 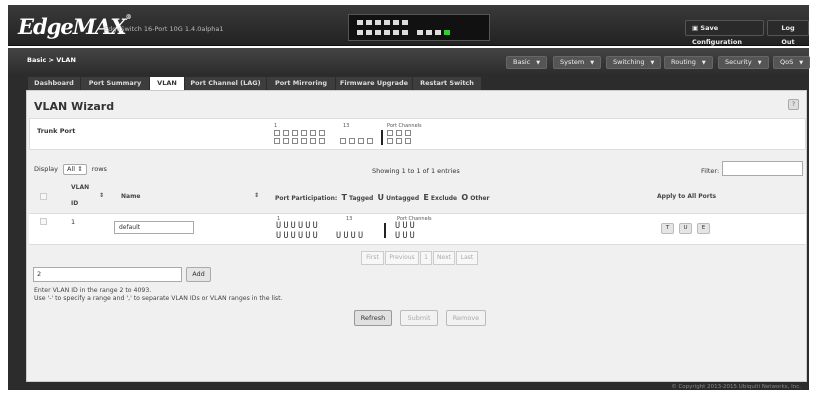 What do you see at coordinates (372, 258) in the screenshot?
I see `pager-first: First` at bounding box center [372, 258].